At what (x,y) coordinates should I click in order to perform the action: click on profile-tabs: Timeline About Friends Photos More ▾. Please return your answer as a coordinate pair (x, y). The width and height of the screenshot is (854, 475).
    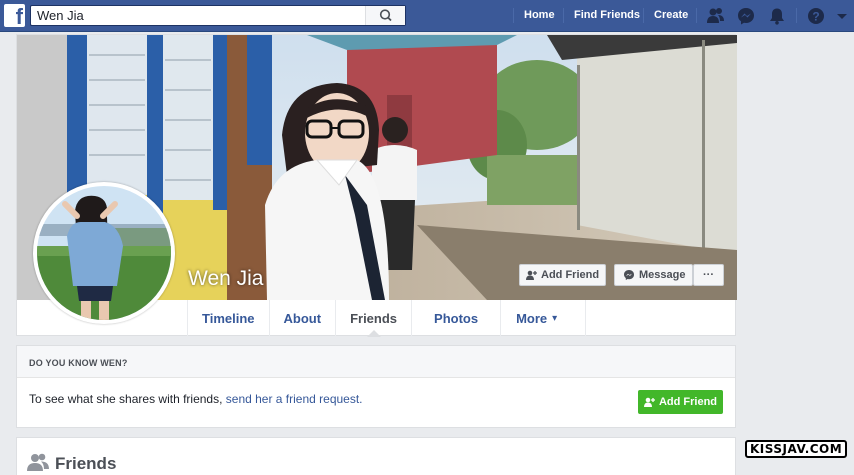
    Looking at the image, I should click on (387, 318).